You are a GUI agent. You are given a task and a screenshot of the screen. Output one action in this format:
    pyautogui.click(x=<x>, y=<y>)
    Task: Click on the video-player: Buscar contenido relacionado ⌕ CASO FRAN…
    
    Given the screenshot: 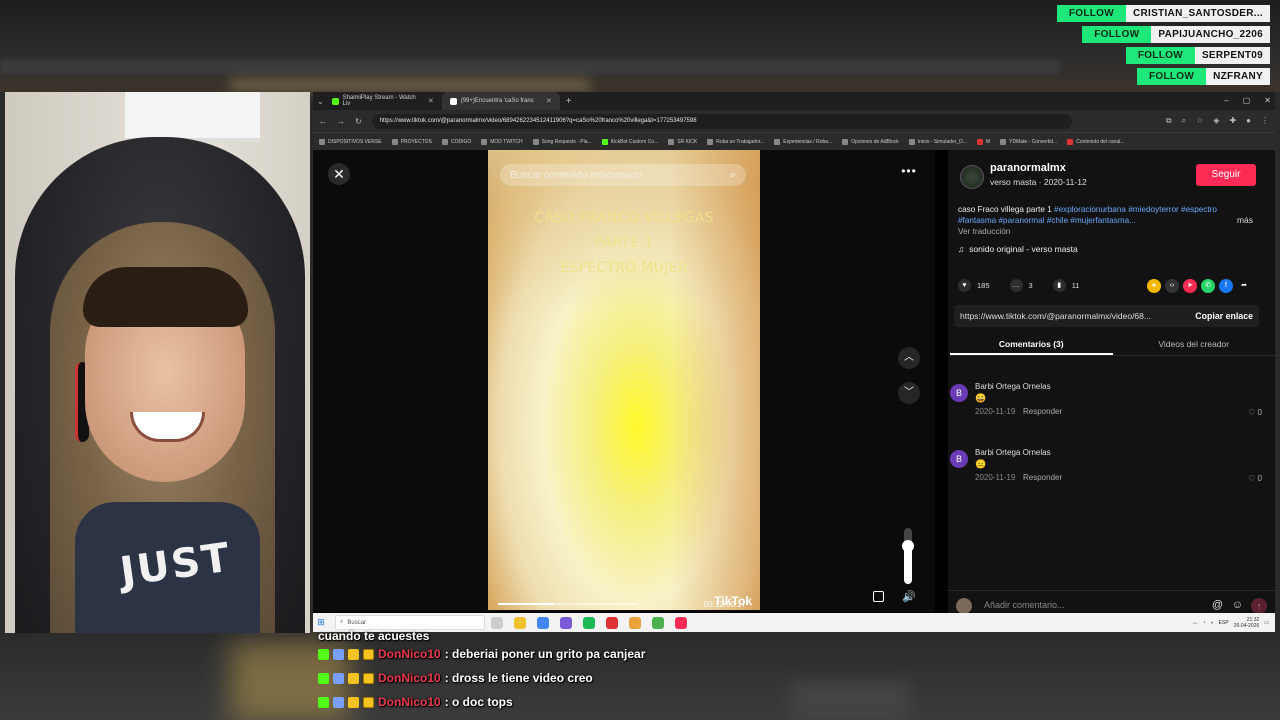 What is the action you would take?
    pyautogui.click(x=624, y=380)
    